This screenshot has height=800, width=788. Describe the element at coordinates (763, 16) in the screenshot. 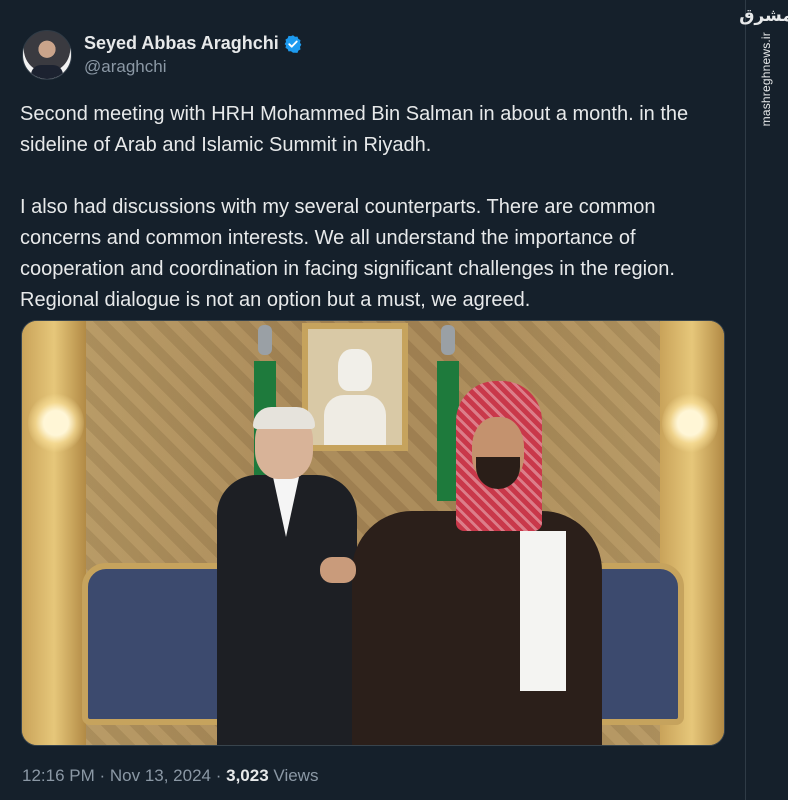

I see `watermark-logo: مشرق` at that location.